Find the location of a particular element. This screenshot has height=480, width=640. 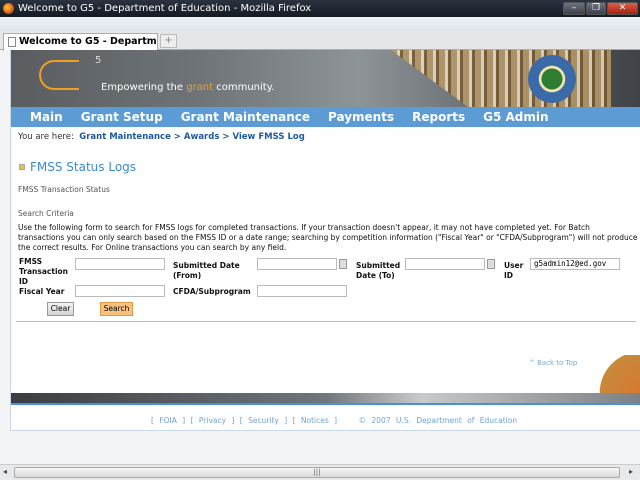

fiscal-year-label: Fiscal Year is located at coordinates (42, 291).